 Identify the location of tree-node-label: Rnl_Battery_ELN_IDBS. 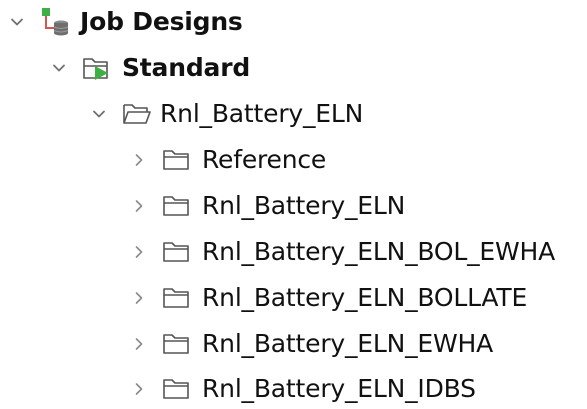
(339, 388).